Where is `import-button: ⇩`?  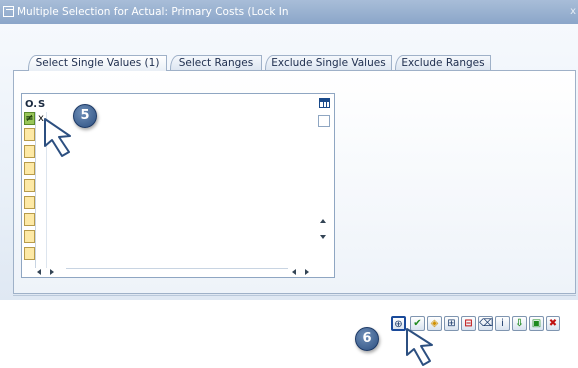
import-button: ⇩ is located at coordinates (519, 323).